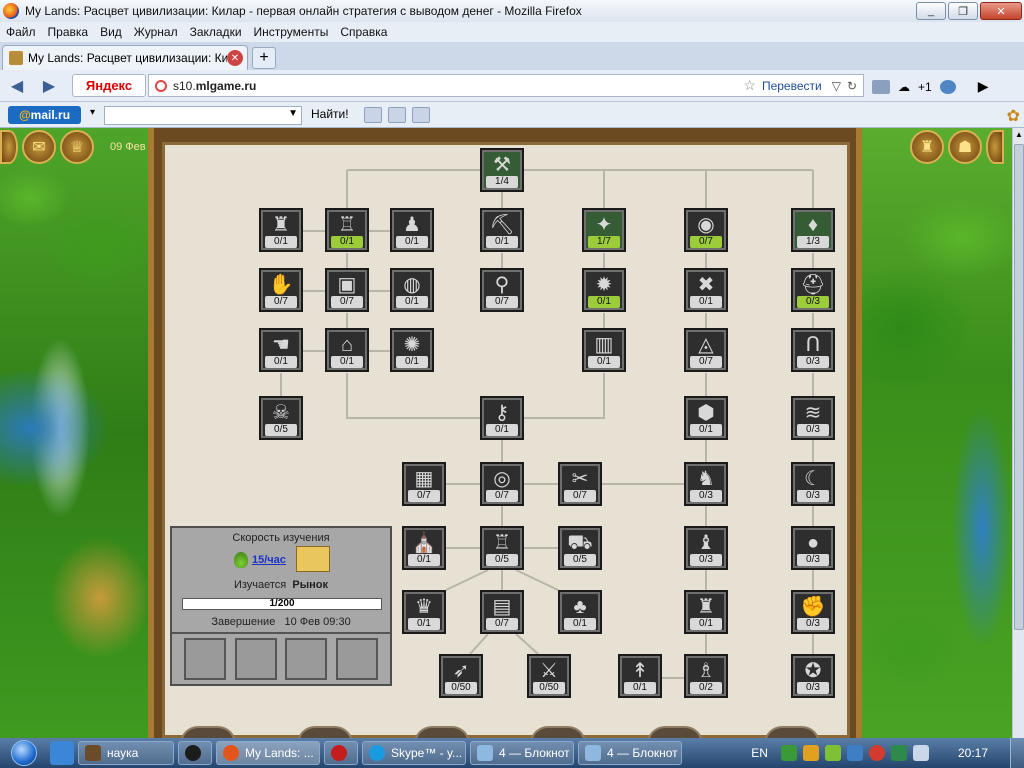  I want to click on scroll-boost-icon, so click(313, 559).